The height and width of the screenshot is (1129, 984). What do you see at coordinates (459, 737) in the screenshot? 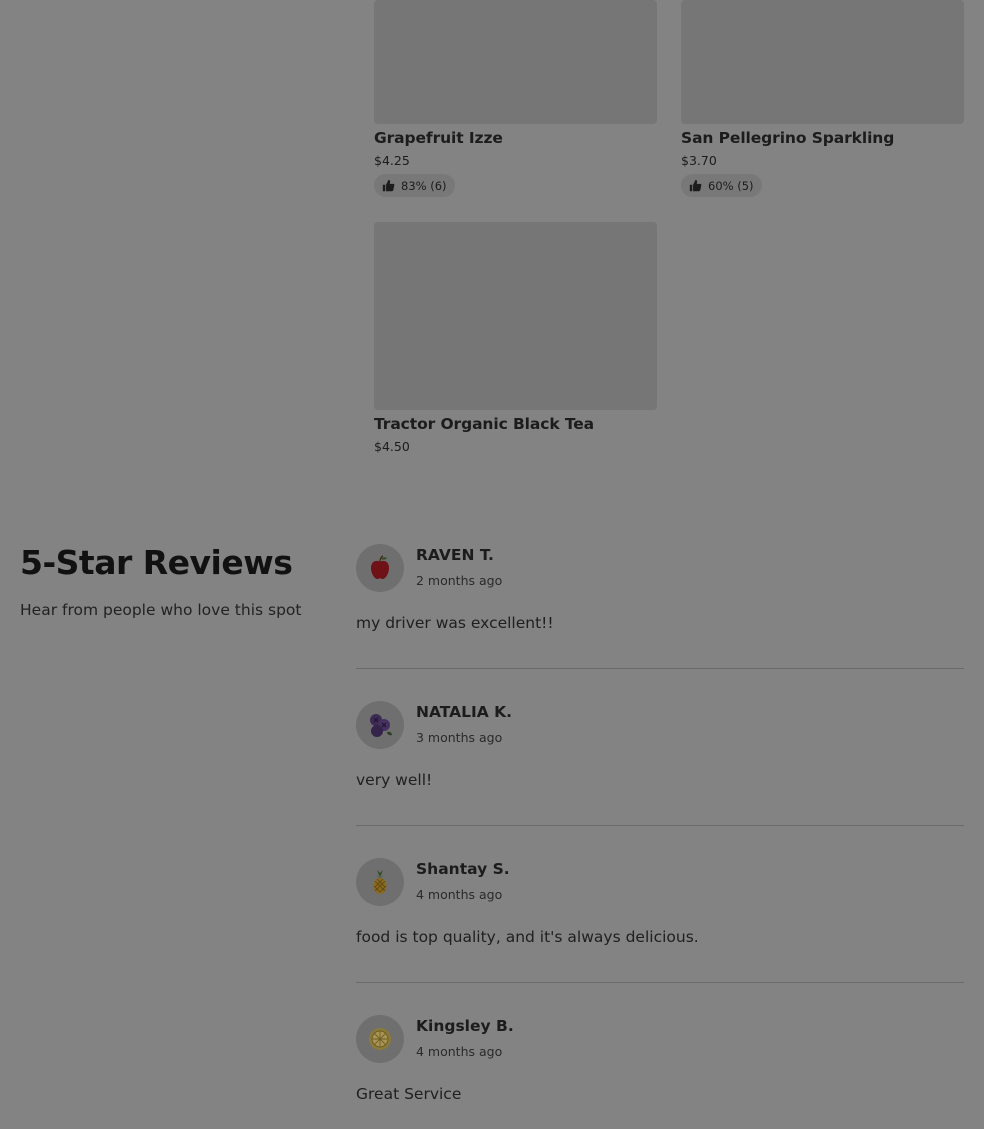
I see `review-date: 3 months ago` at bounding box center [459, 737].